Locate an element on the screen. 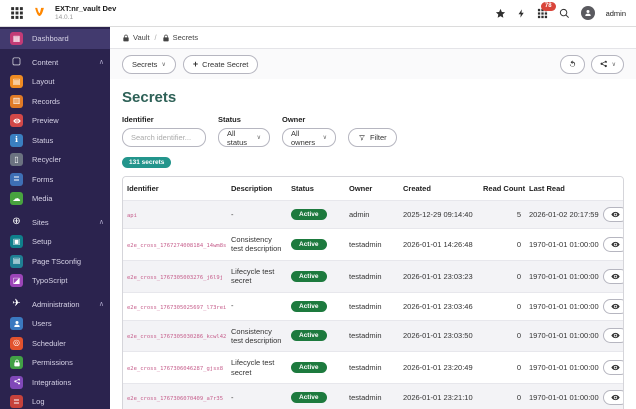  sidebar-item-layout: ▤ Layout is located at coordinates (55, 82).